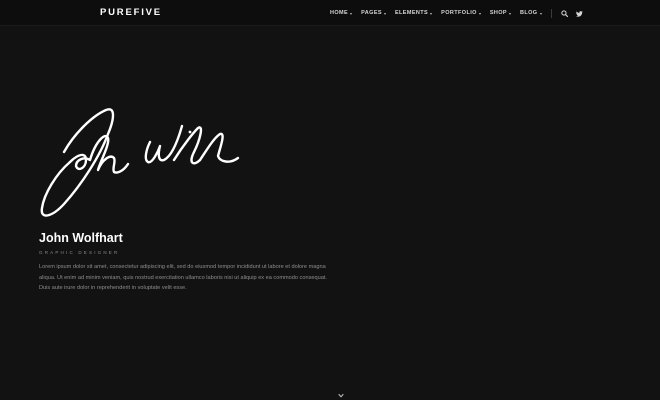 This screenshot has height=400, width=660. Describe the element at coordinates (187, 145) in the screenshot. I see `signature-stroke-wolf-loop` at that location.